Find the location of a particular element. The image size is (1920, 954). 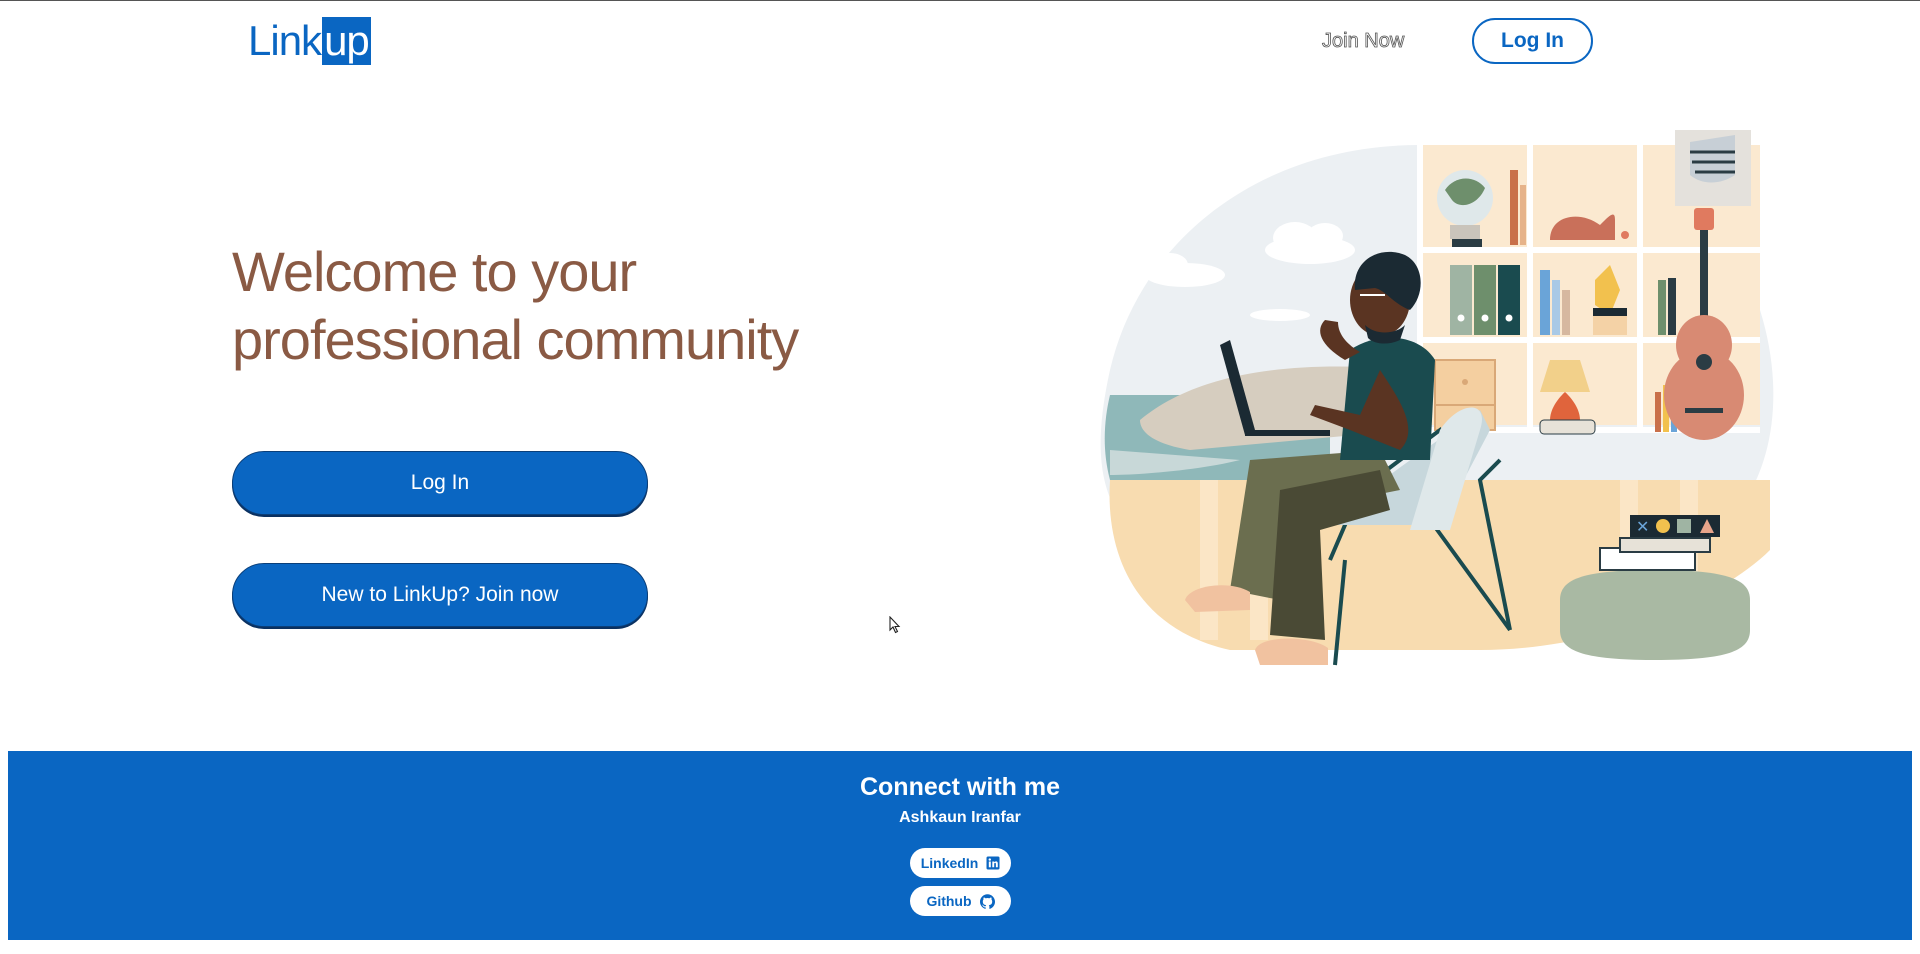

logo-text-up: up is located at coordinates (346, 41).